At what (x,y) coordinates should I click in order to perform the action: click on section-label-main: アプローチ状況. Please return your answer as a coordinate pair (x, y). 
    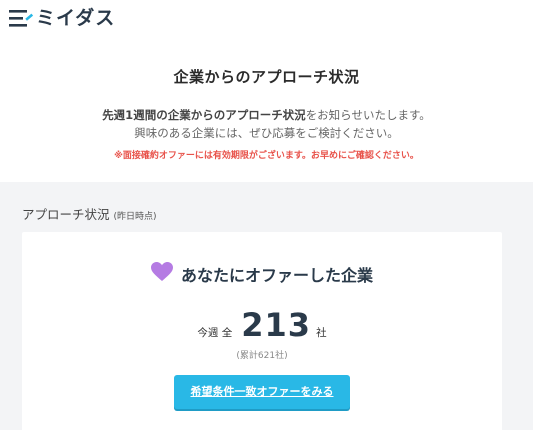
    Looking at the image, I should click on (66, 214).